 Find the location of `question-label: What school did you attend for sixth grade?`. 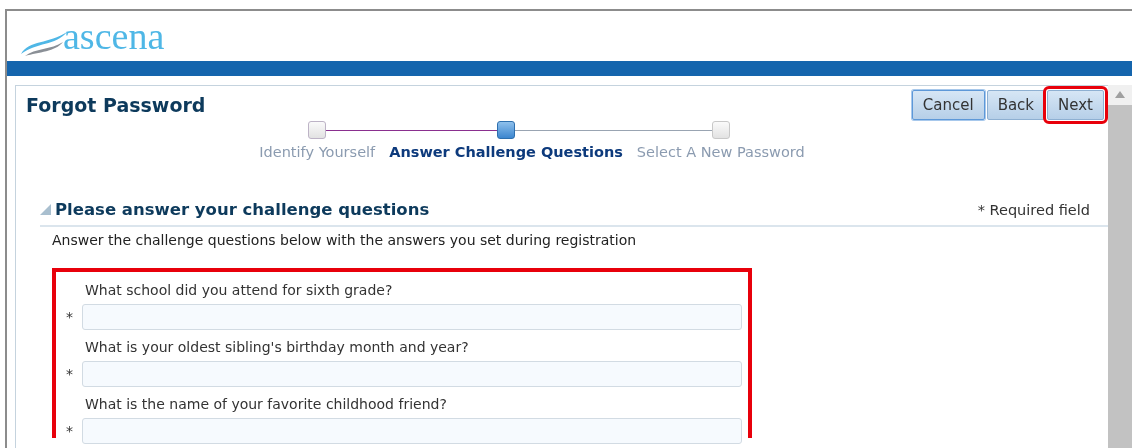

question-label: What school did you attend for sixth grade? is located at coordinates (239, 291).